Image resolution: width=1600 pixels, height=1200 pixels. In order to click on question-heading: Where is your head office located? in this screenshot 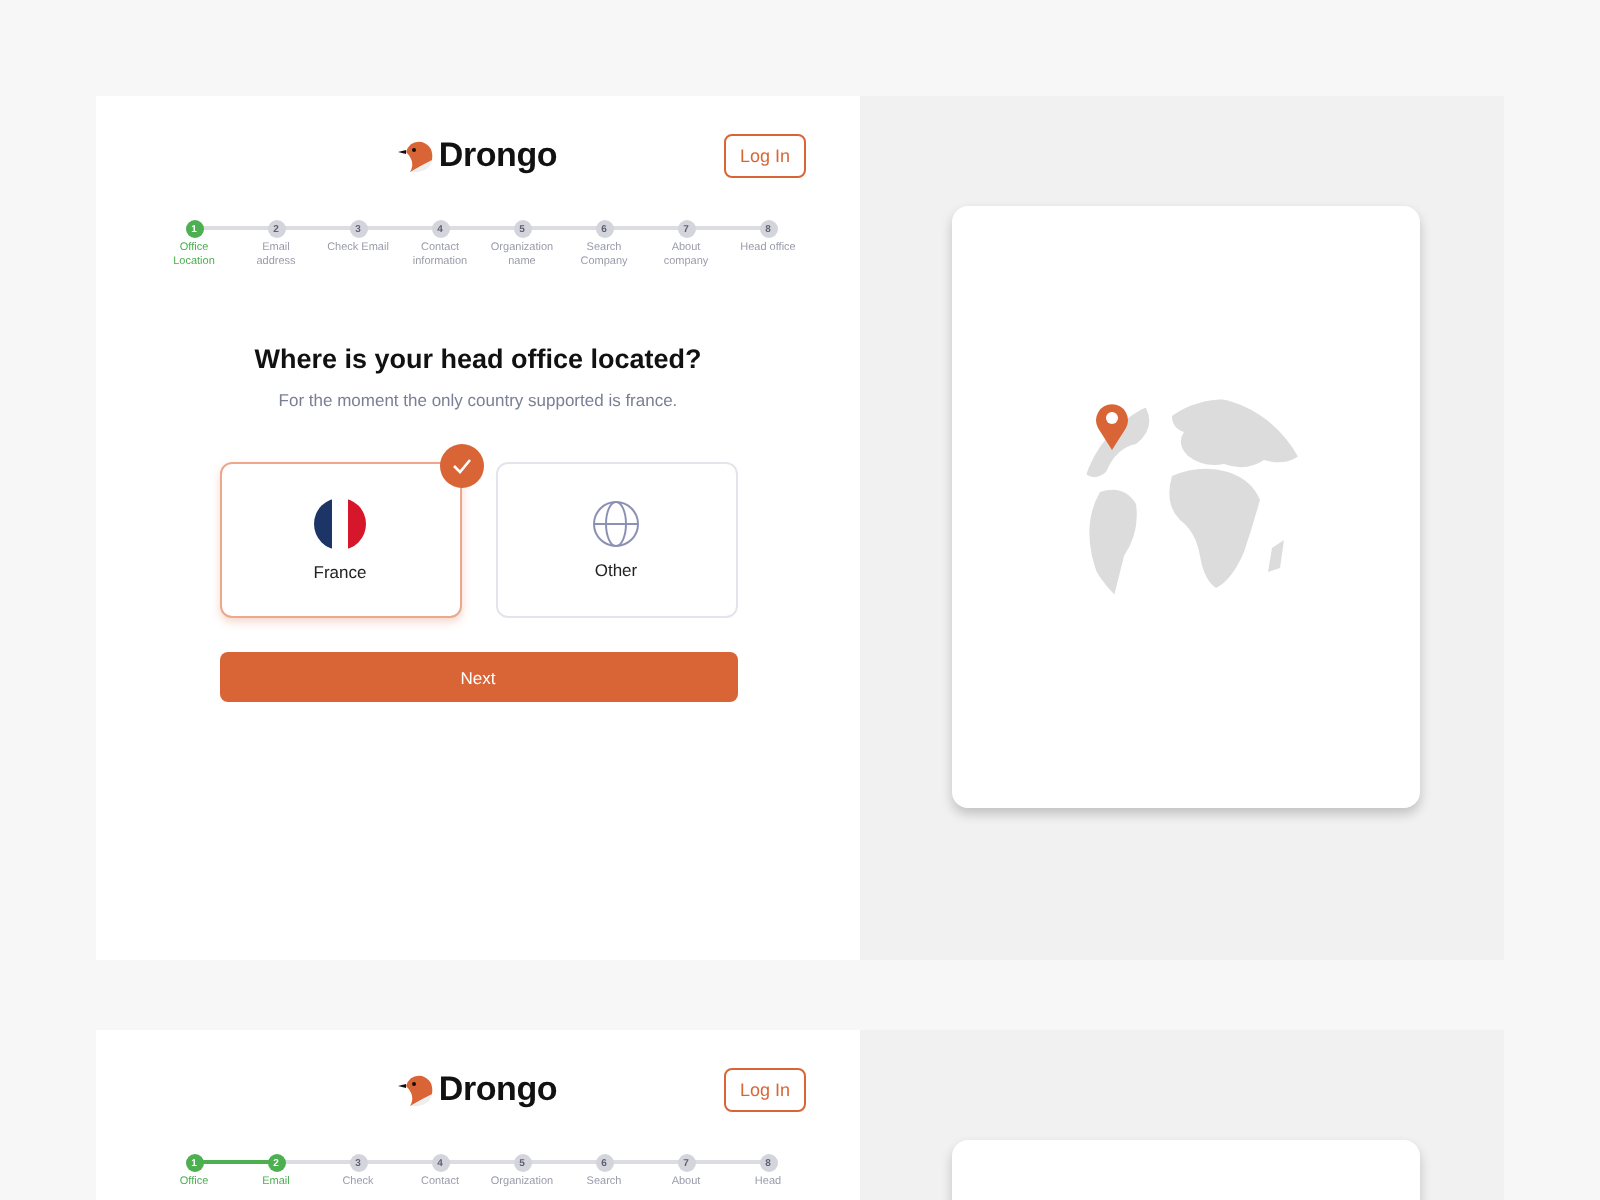, I will do `click(478, 359)`.